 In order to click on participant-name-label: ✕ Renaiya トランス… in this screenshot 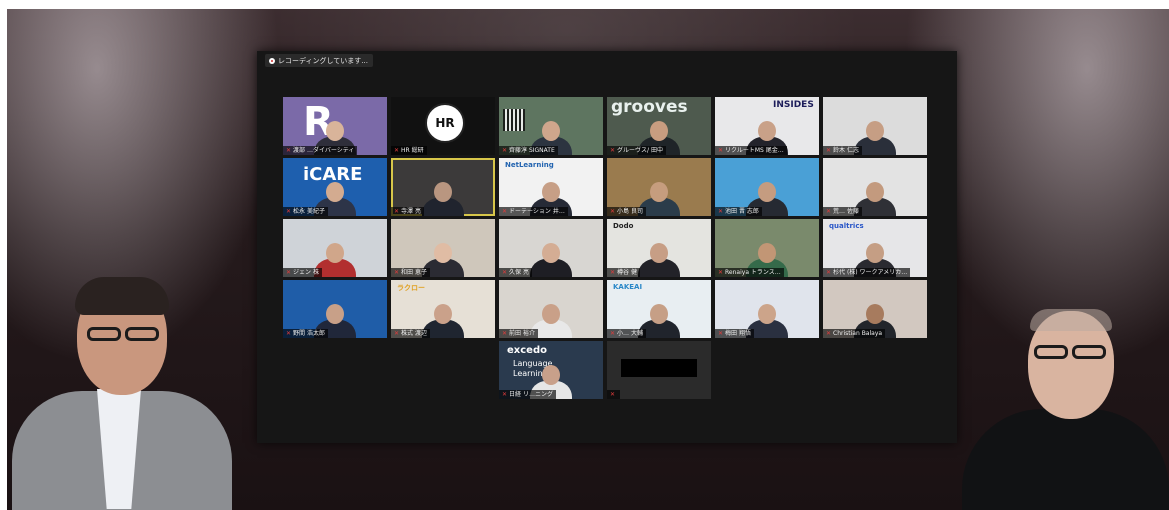, I will do `click(749, 272)`.